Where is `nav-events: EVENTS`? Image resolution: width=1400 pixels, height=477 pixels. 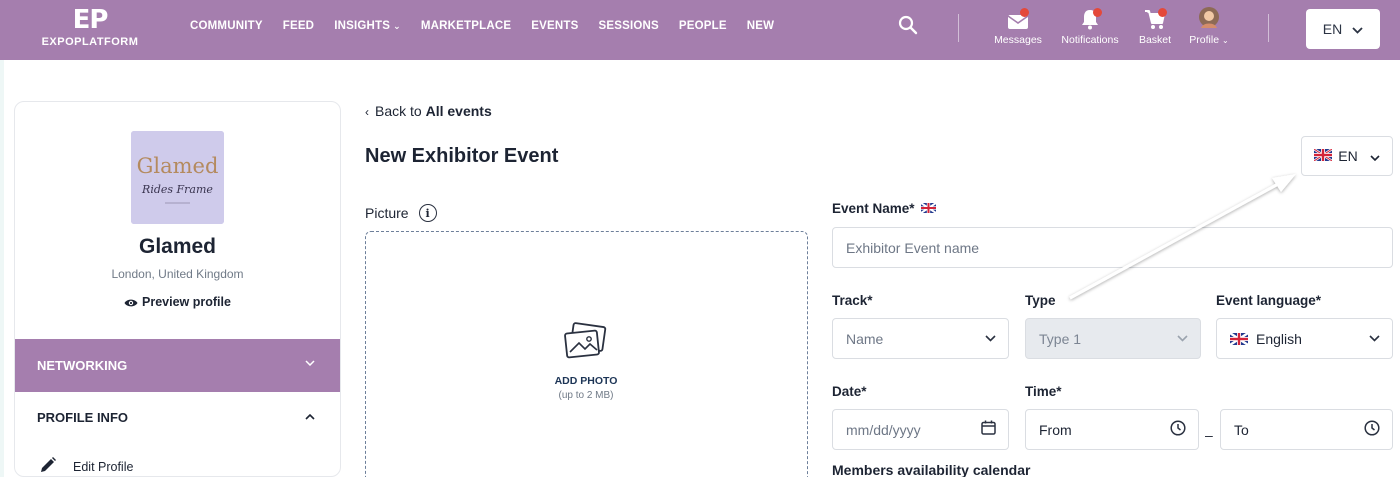 nav-events: EVENTS is located at coordinates (554, 26).